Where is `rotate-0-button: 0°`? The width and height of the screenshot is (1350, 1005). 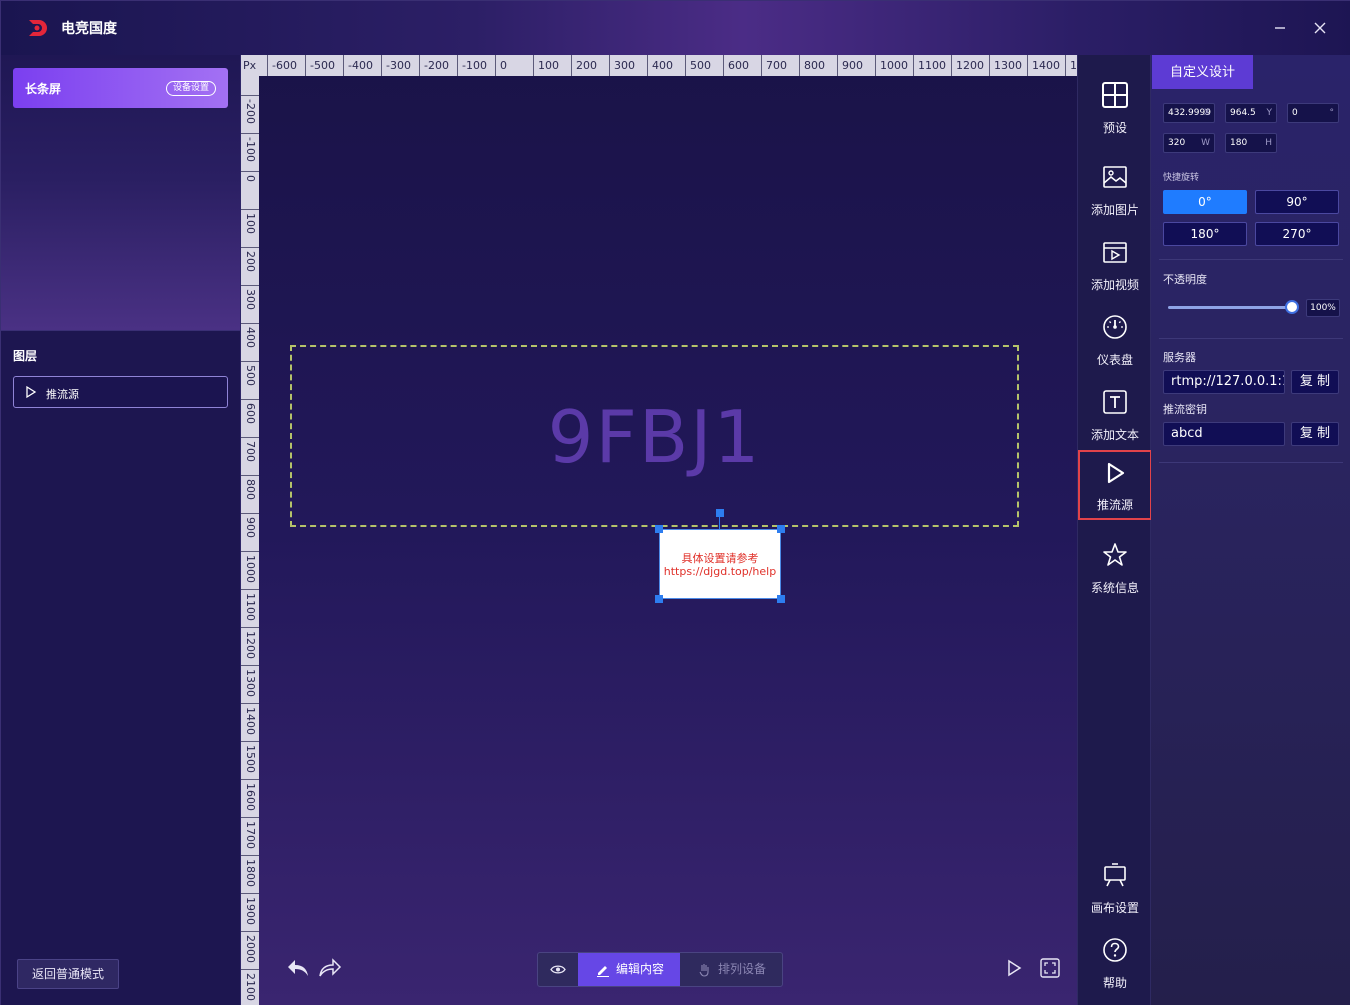
rotate-0-button: 0° is located at coordinates (1205, 202).